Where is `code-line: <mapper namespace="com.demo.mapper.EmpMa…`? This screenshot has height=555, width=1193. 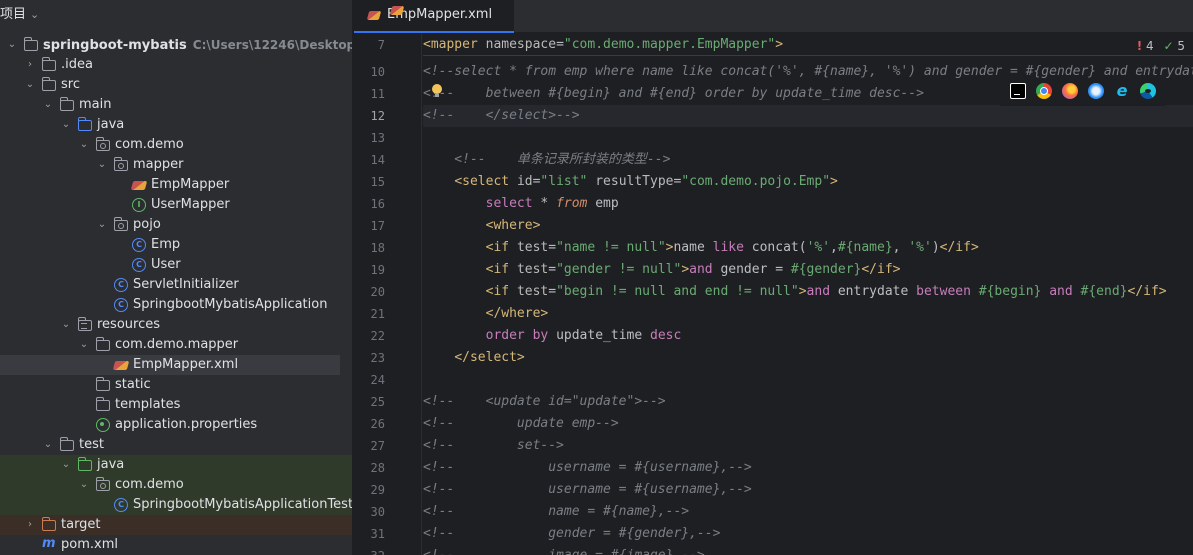 code-line: <mapper namespace="com.demo.mapper.EmpMa… is located at coordinates (808, 45).